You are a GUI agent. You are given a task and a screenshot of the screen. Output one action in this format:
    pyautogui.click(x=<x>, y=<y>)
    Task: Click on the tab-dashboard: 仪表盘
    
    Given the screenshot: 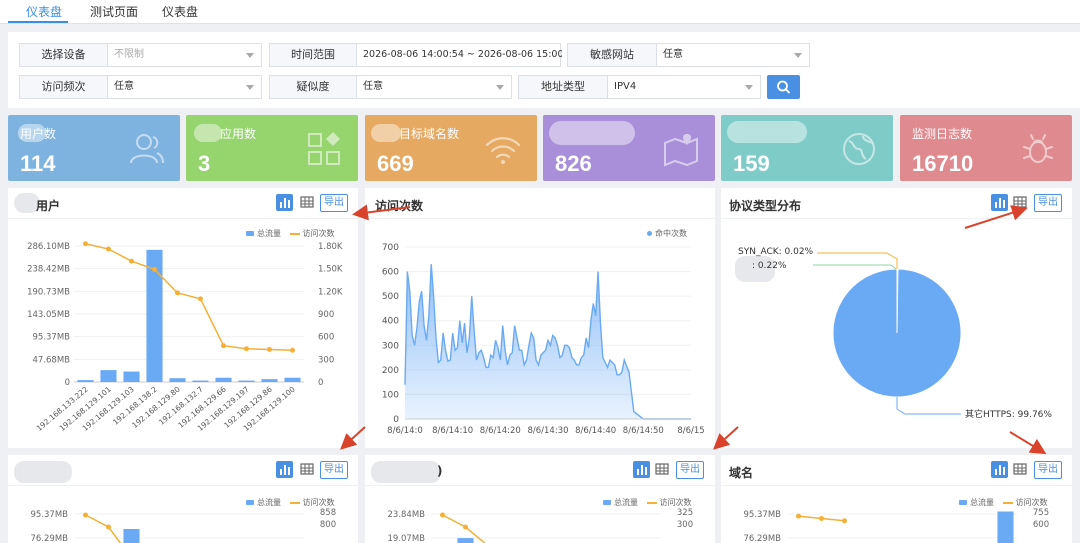 What is the action you would take?
    pyautogui.click(x=44, y=11)
    